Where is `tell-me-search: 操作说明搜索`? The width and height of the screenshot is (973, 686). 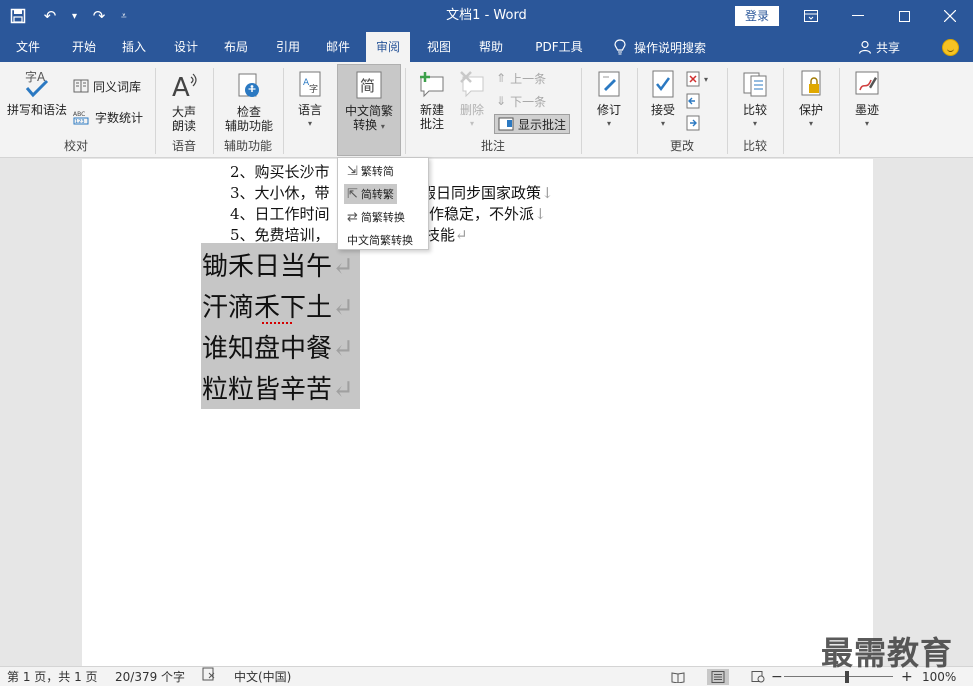 tell-me-search: 操作说明搜索 is located at coordinates (660, 47).